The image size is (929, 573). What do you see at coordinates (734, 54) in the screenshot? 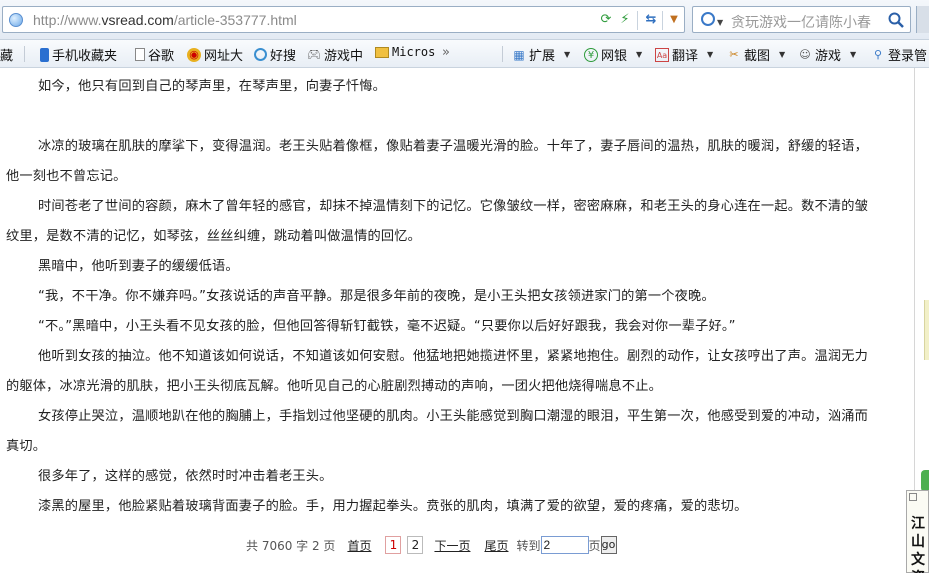
I see `scissors-icon: ✂` at bounding box center [734, 54].